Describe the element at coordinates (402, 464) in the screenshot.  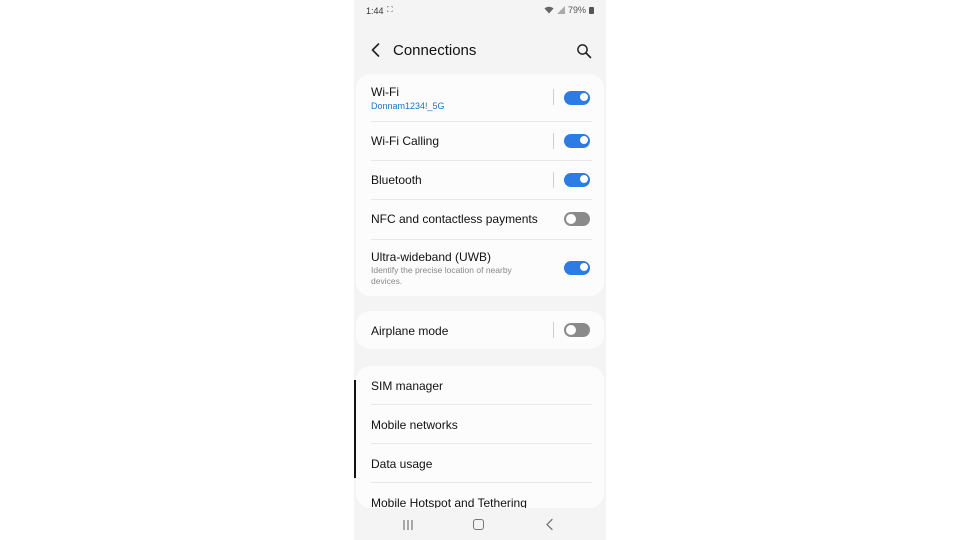
I see `setting-label: Data usage` at that location.